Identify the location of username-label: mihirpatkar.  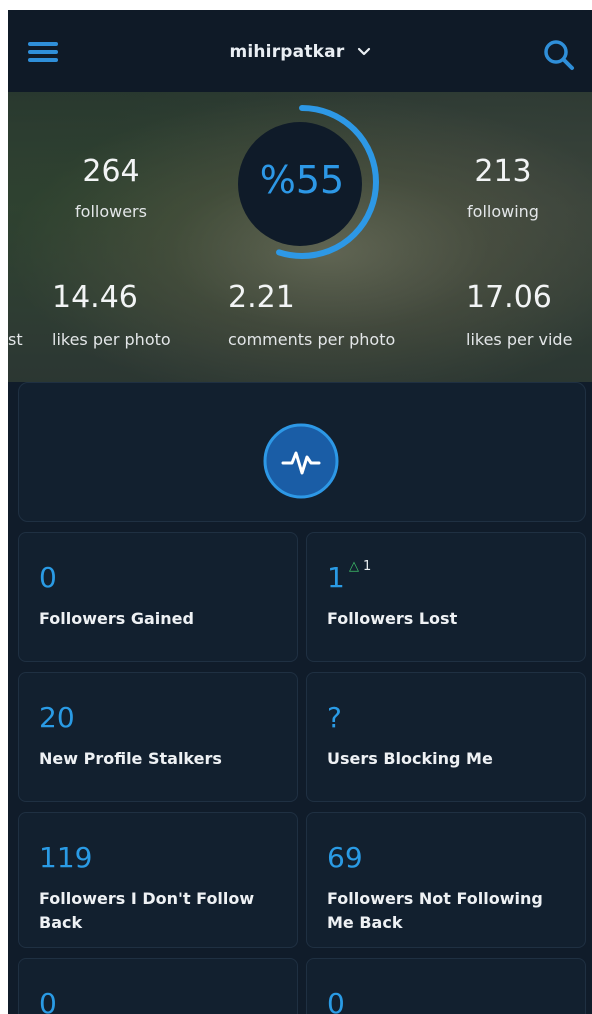
(287, 52).